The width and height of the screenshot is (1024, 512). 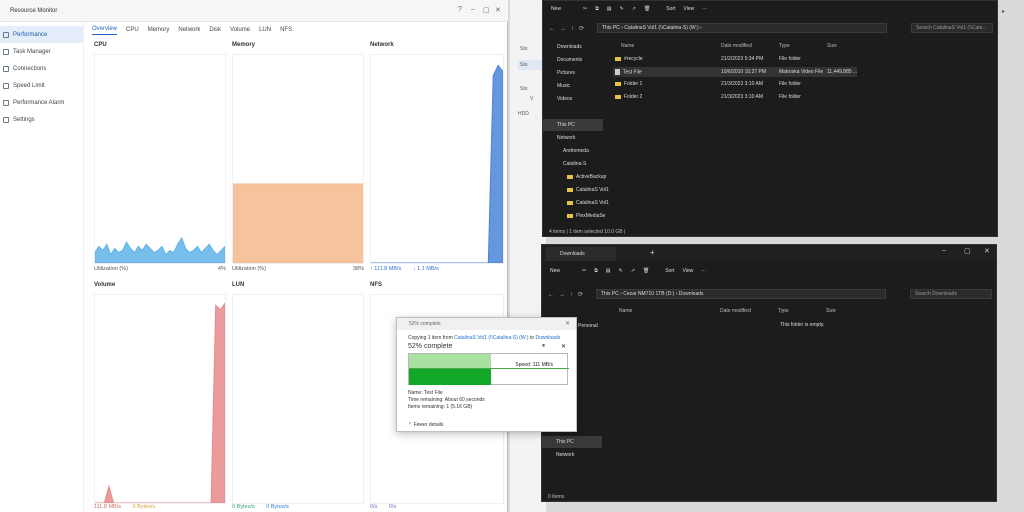 I want to click on nav-item-catalina-s: Catalina-S, so click(x=573, y=164).